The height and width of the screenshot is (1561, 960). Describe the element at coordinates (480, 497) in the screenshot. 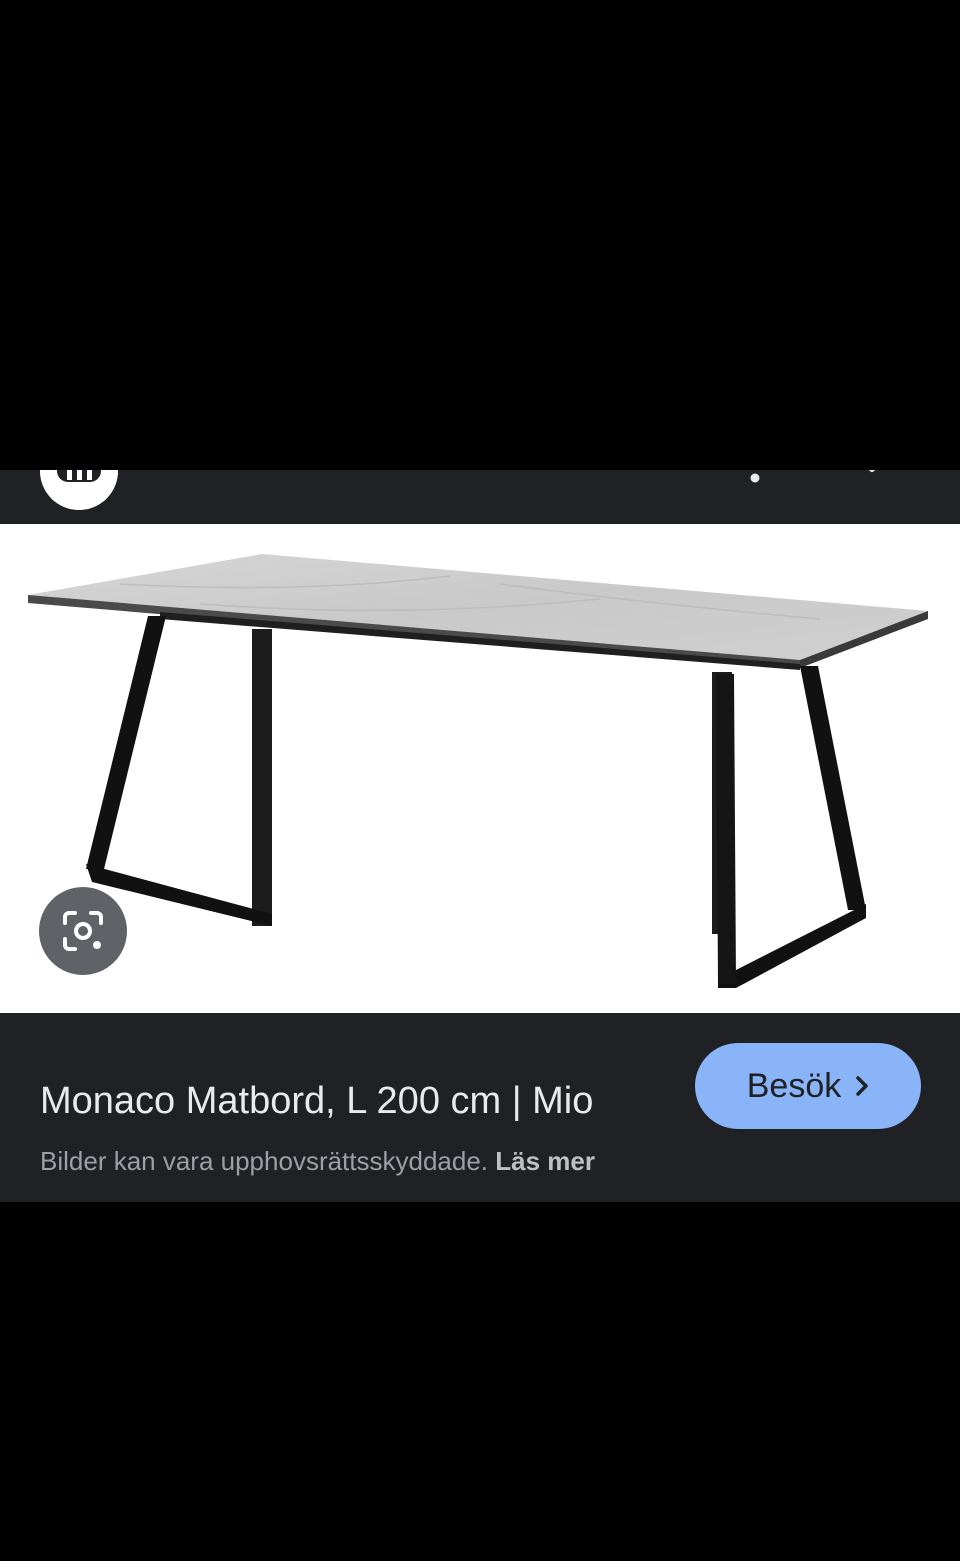

I see `viewer-top-bar` at that location.